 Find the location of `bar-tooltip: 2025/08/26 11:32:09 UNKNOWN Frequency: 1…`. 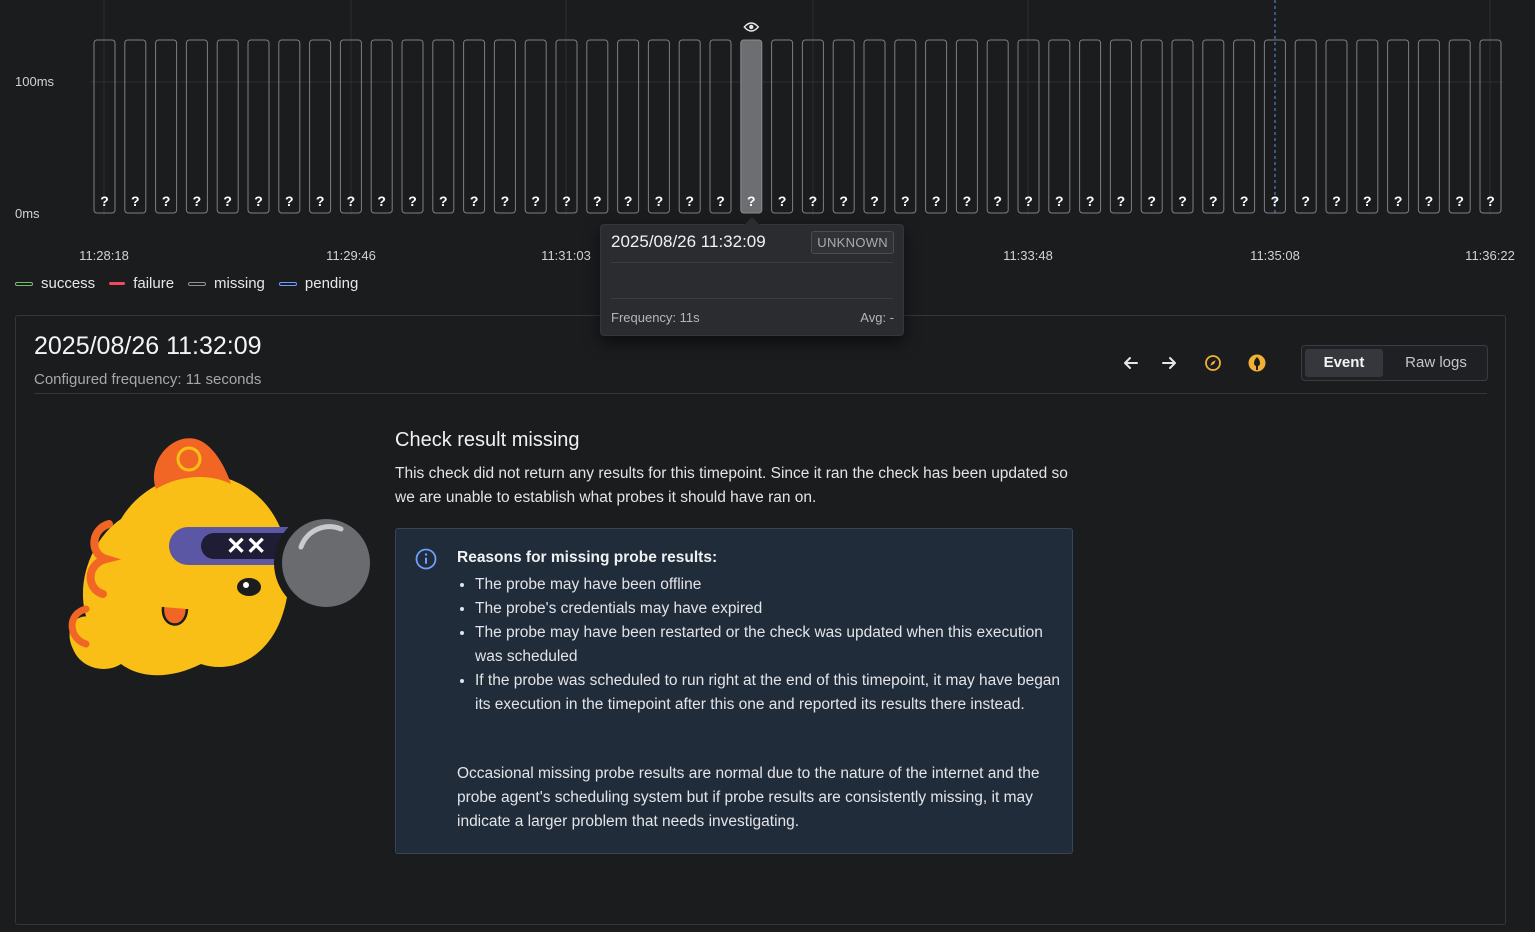

bar-tooltip: 2025/08/26 11:32:09 UNKNOWN Frequency: 1… is located at coordinates (752, 276).